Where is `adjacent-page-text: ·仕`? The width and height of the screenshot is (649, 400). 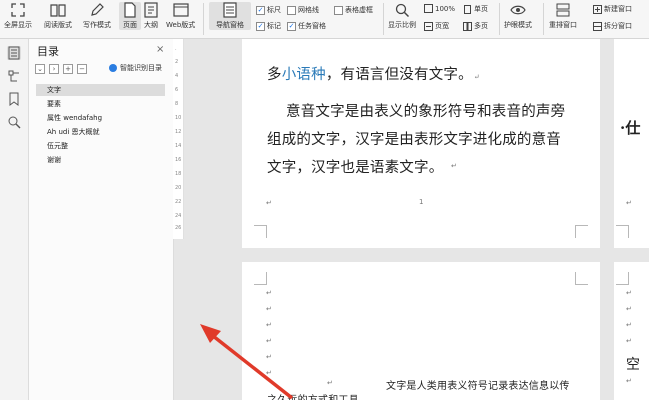 adjacent-page-text: ·仕 is located at coordinates (630, 128).